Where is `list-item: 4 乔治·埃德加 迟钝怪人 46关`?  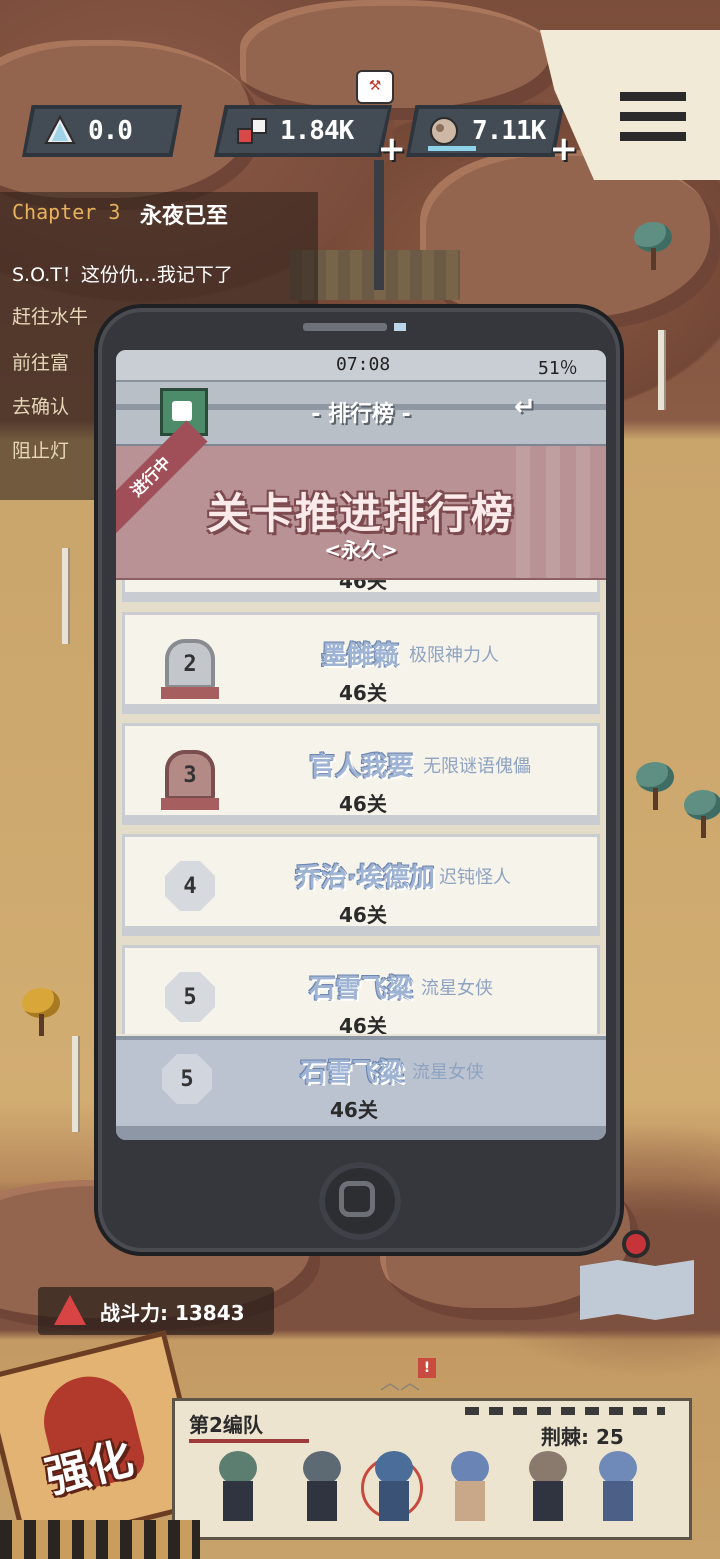 list-item: 4 乔治·埃德加 迟钝怪人 46关 is located at coordinates (361, 885).